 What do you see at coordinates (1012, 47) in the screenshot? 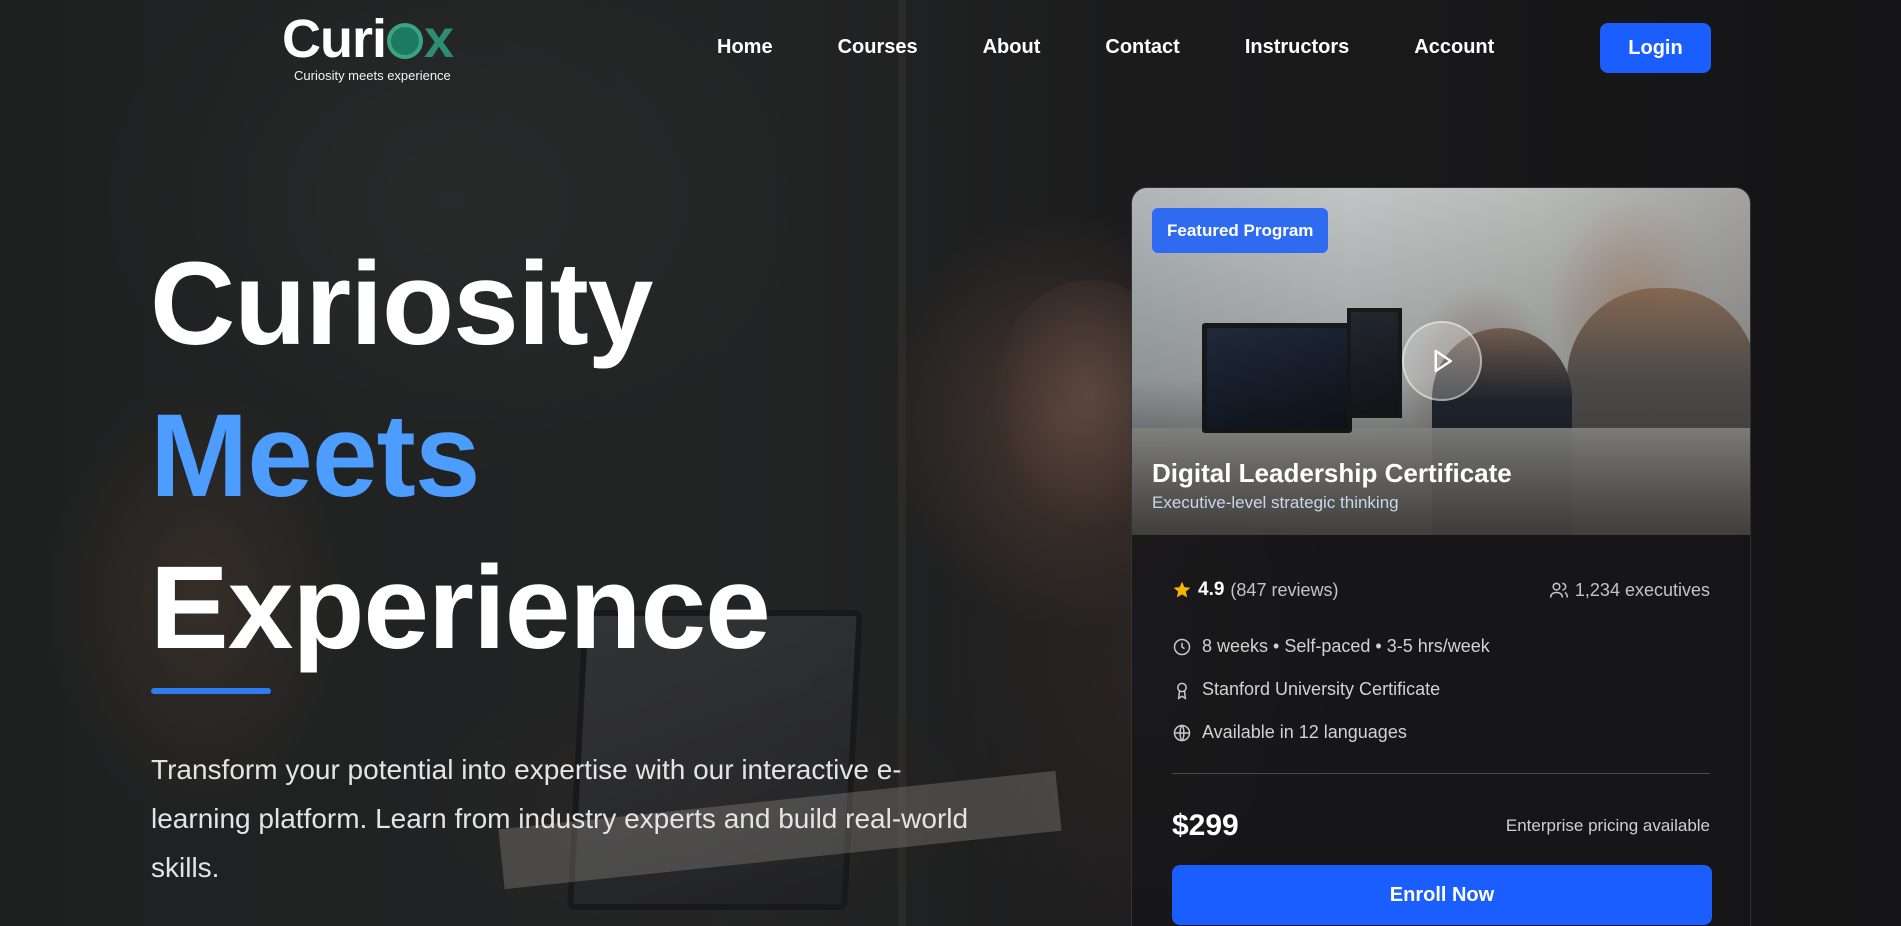
I see `nav-about: About` at bounding box center [1012, 47].